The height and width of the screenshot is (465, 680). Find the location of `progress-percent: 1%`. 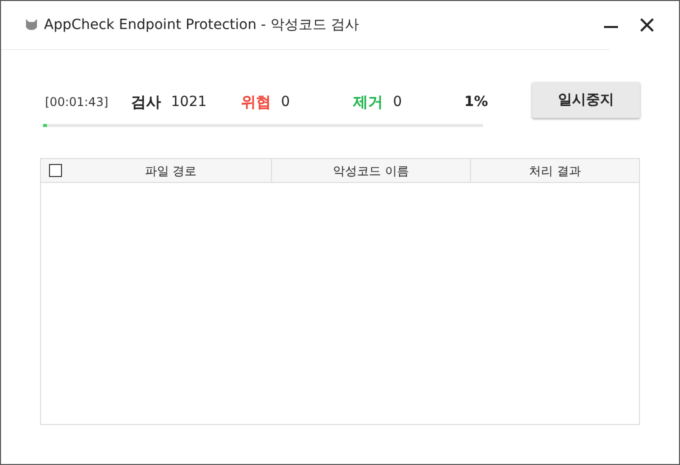

progress-percent: 1% is located at coordinates (476, 102).